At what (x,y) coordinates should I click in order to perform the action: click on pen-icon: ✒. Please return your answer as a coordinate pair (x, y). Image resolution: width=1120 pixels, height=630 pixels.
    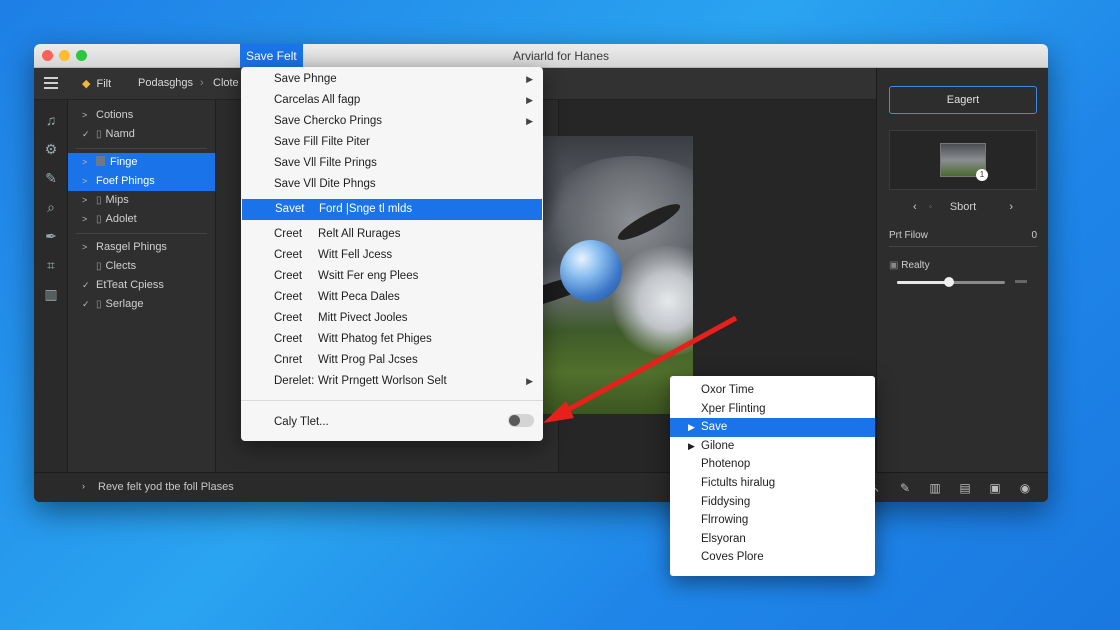
    Looking at the image, I should click on (51, 236).